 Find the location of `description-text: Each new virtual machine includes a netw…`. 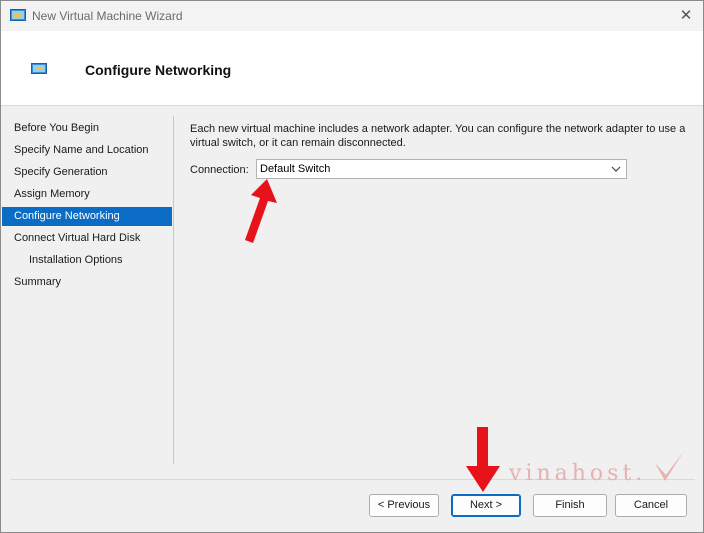

description-text: Each new virtual machine includes a netw… is located at coordinates (438, 136).